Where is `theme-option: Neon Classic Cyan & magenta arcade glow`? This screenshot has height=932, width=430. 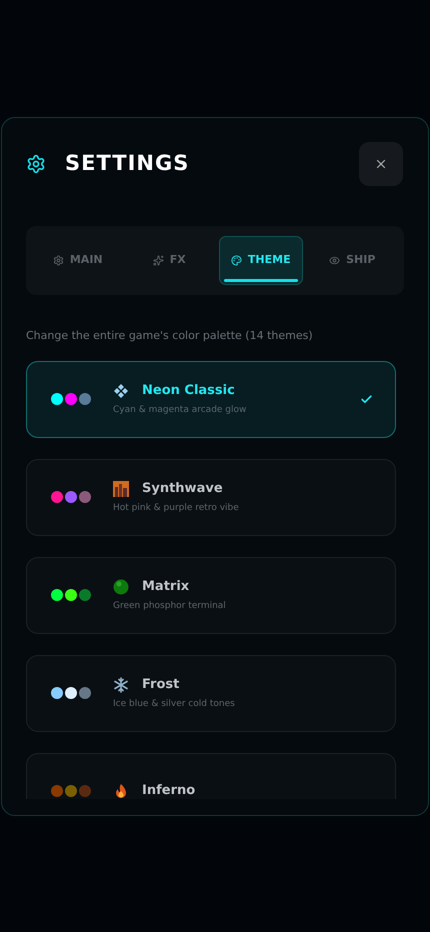
theme-option: Neon Classic Cyan & magenta arcade glow is located at coordinates (211, 399).